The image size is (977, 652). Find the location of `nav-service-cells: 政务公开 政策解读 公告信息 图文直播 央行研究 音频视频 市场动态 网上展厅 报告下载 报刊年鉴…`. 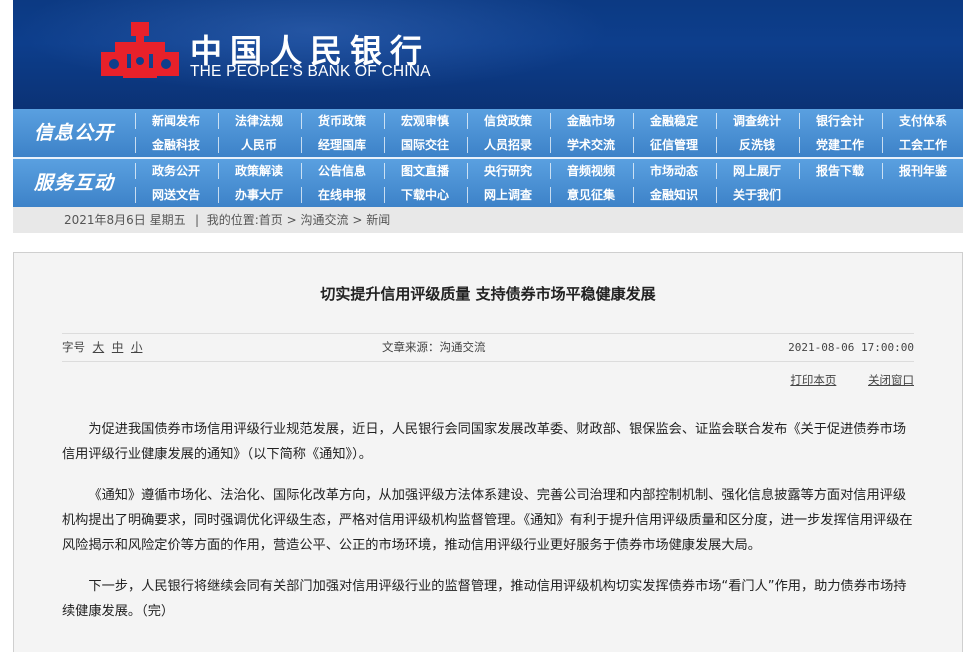

nav-service-cells: 政务公开 政策解读 公告信息 图文直播 央行研究 音频视频 市场动态 网上展厅 报告下载 报刊年鉴… is located at coordinates (549, 183).